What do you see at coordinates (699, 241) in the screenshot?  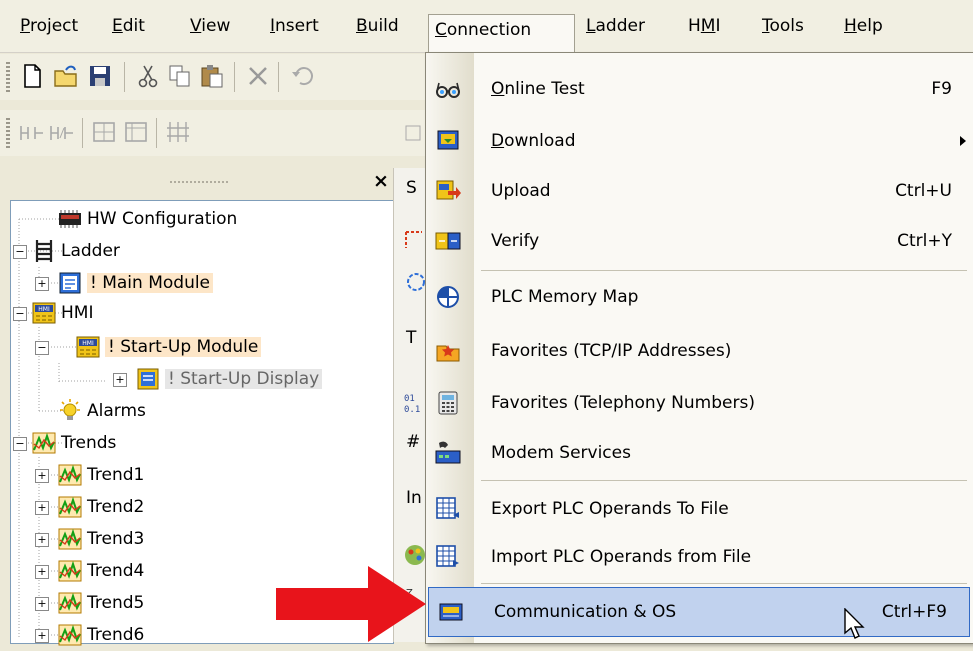 I see `menu-item-verify: Verify Ctrl+Y` at bounding box center [699, 241].